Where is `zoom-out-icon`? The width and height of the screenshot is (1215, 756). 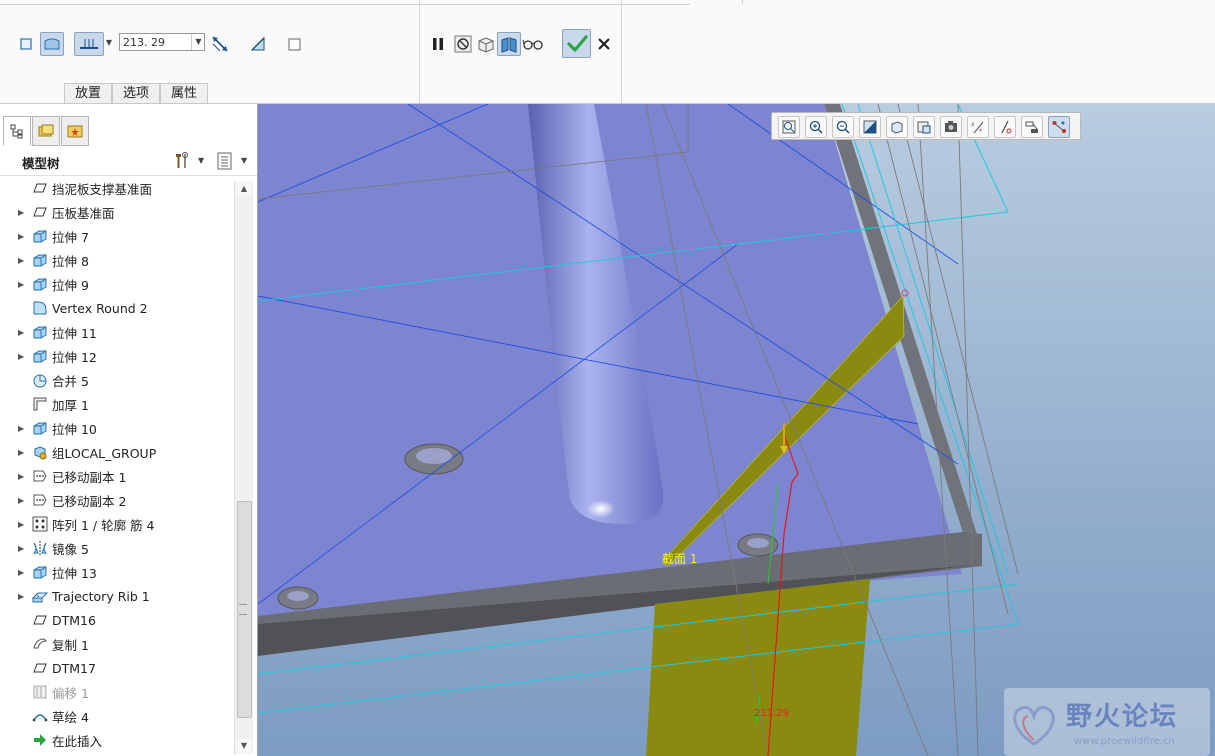 zoom-out-icon is located at coordinates (843, 127).